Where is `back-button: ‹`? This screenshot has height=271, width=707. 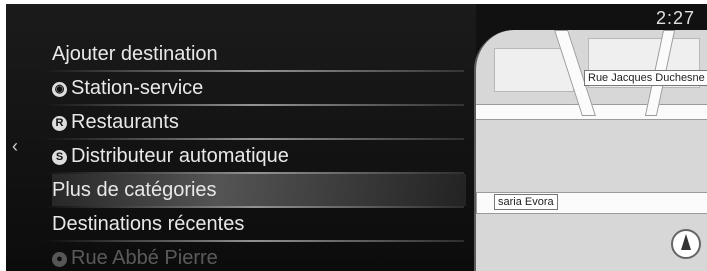
back-button: ‹ is located at coordinates (15, 146).